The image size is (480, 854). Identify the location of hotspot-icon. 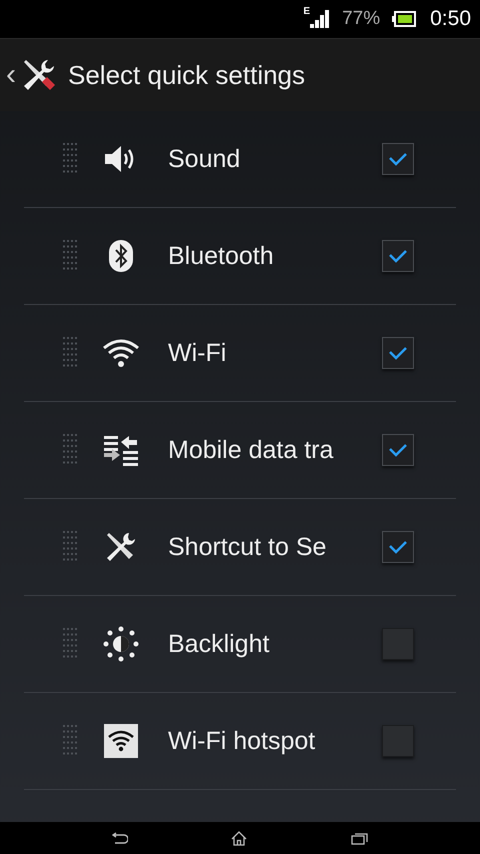
(121, 741).